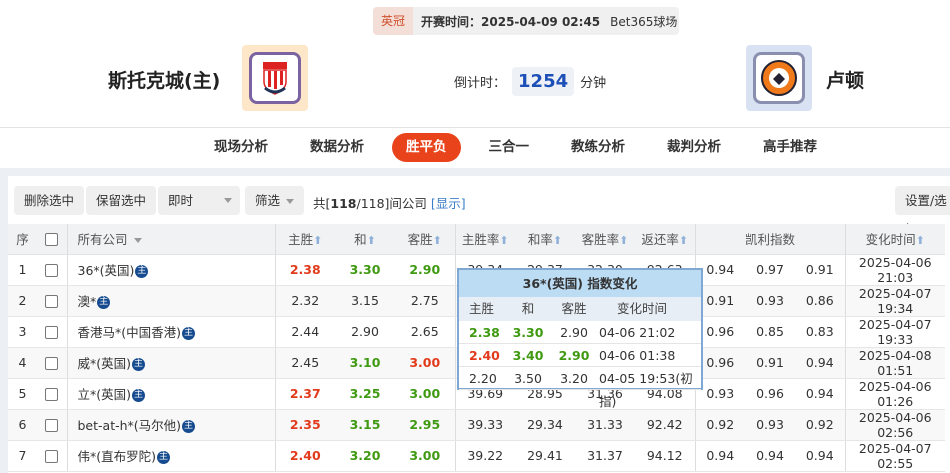 The image size is (950, 473). I want to click on change-time: 2025-04-06 02:56, so click(894, 425).